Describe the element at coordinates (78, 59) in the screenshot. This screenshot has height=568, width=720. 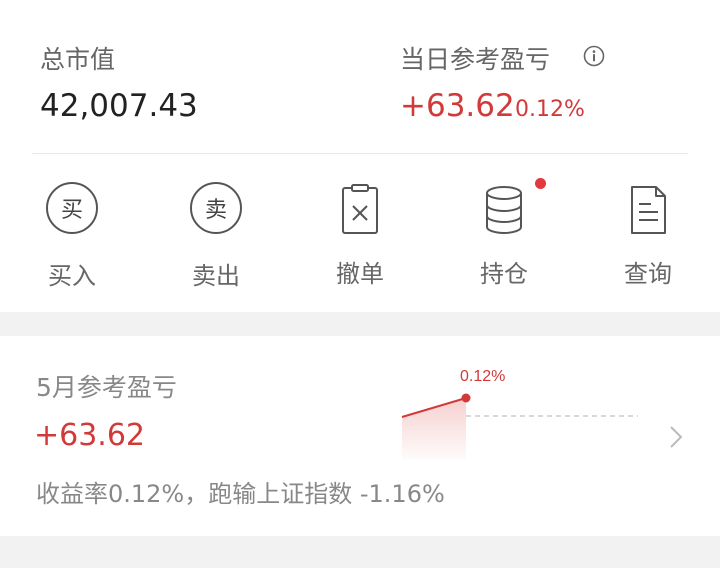
I see `total-market-value-label: 总市值` at that location.